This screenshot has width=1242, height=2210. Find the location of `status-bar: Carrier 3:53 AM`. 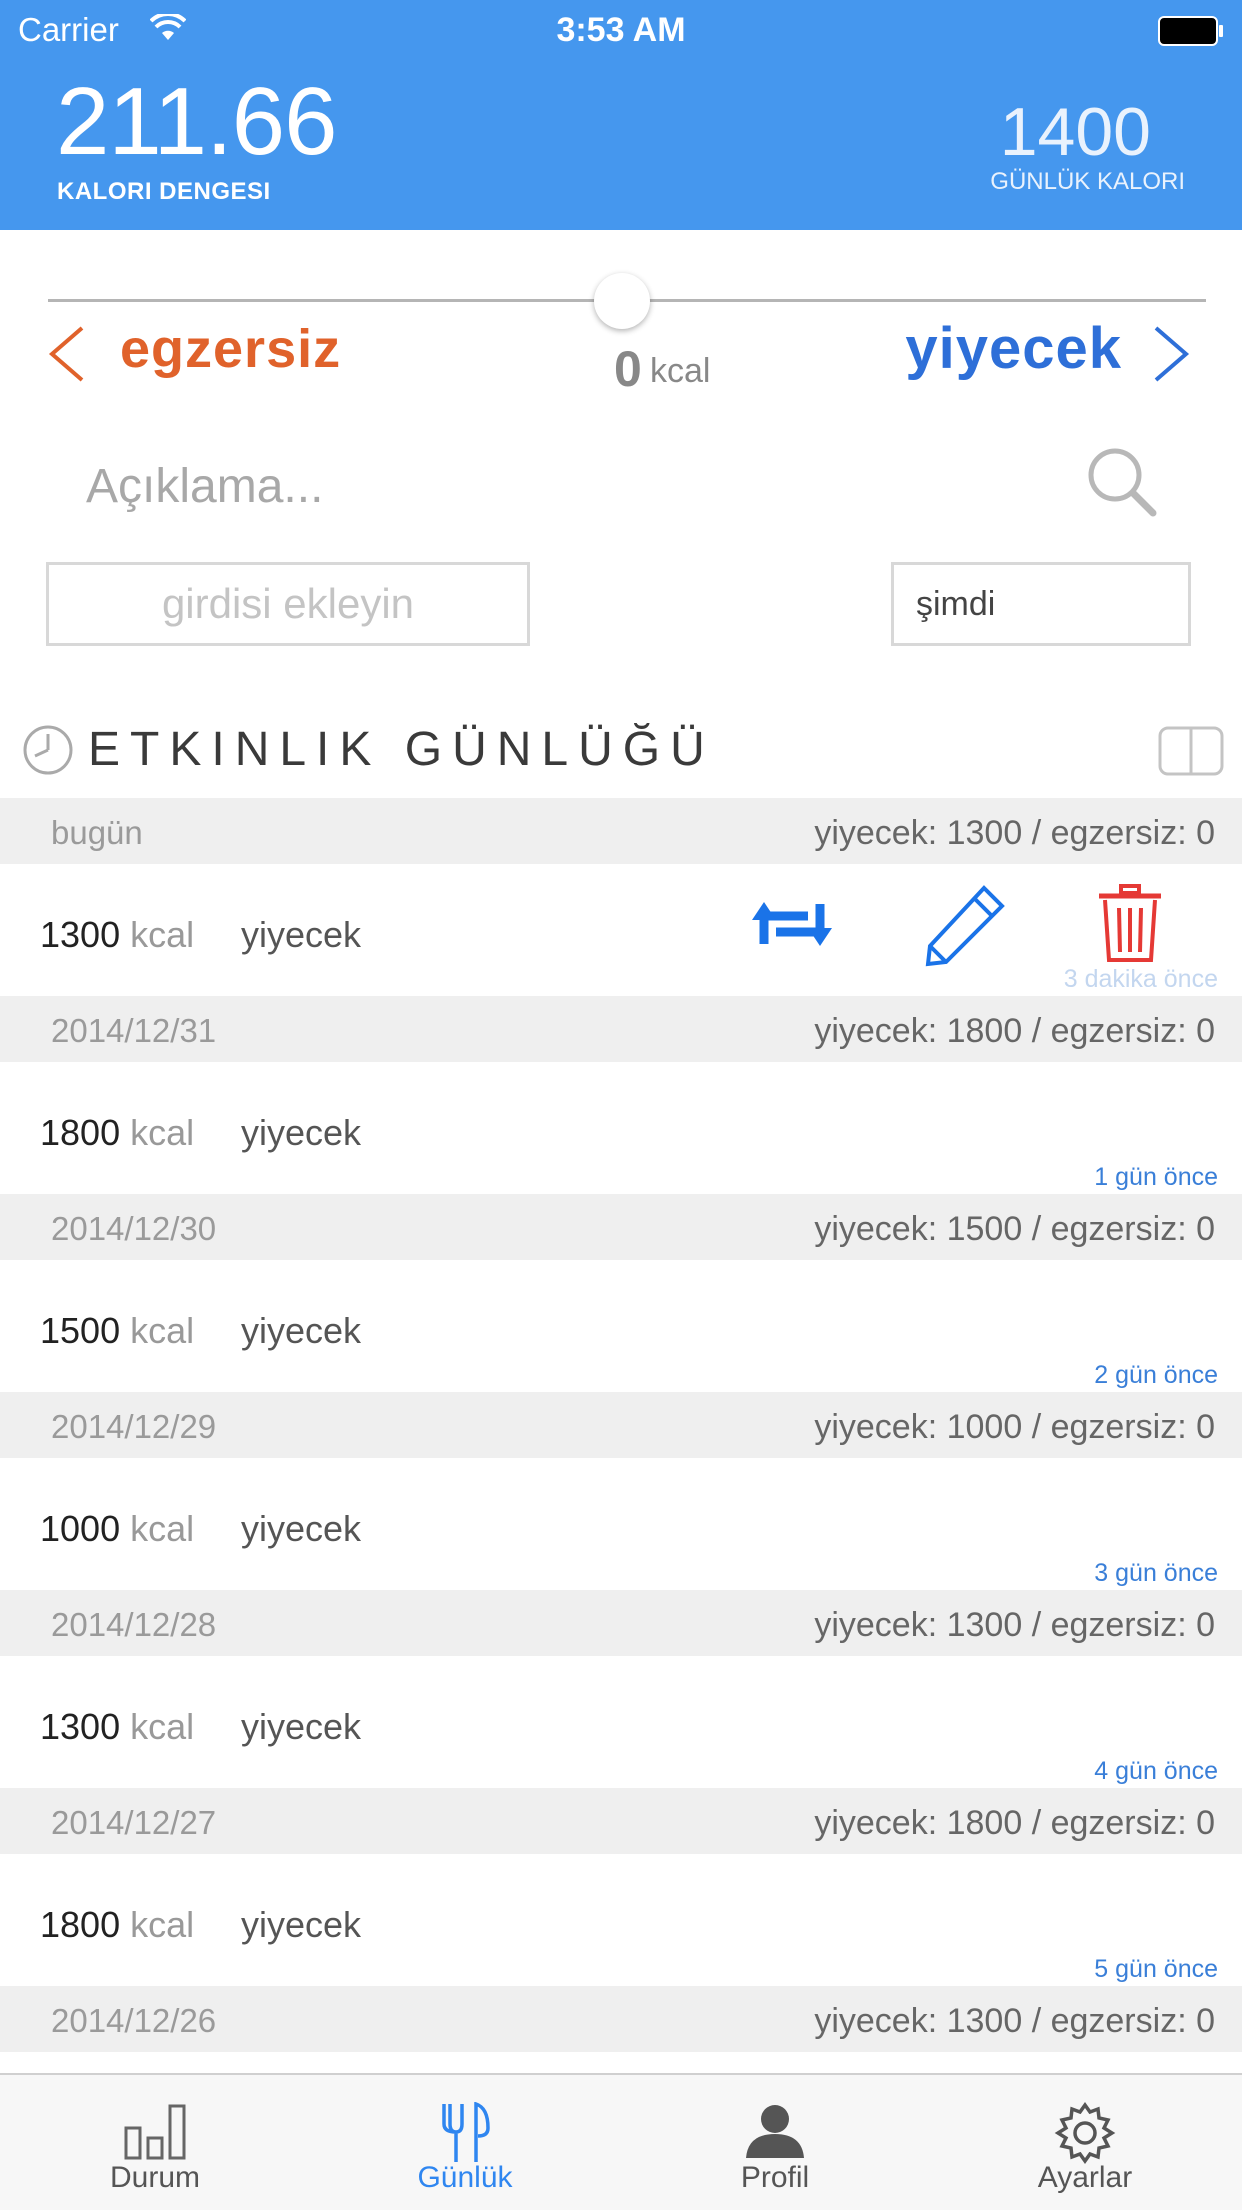

status-bar: Carrier 3:53 AM is located at coordinates (621, 30).